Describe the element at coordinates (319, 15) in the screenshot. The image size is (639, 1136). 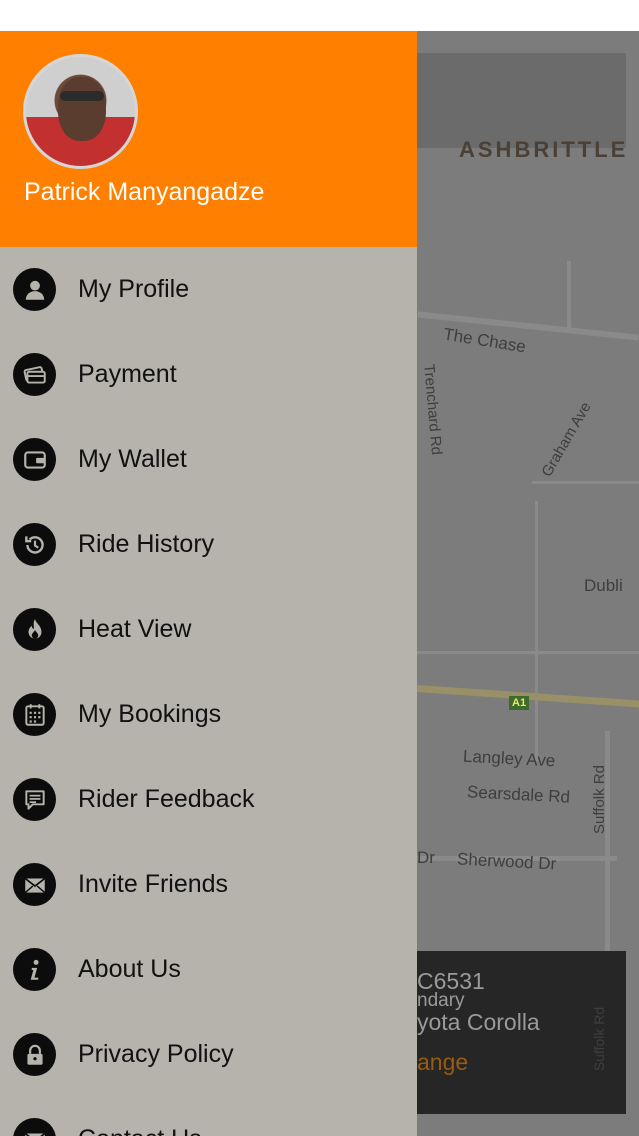
I see `status-bar` at that location.